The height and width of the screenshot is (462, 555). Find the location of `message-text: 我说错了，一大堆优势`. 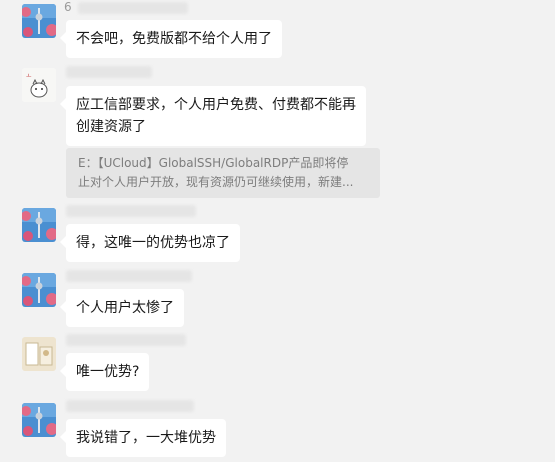

message-text: 我说错了，一大堆优势 is located at coordinates (146, 438).